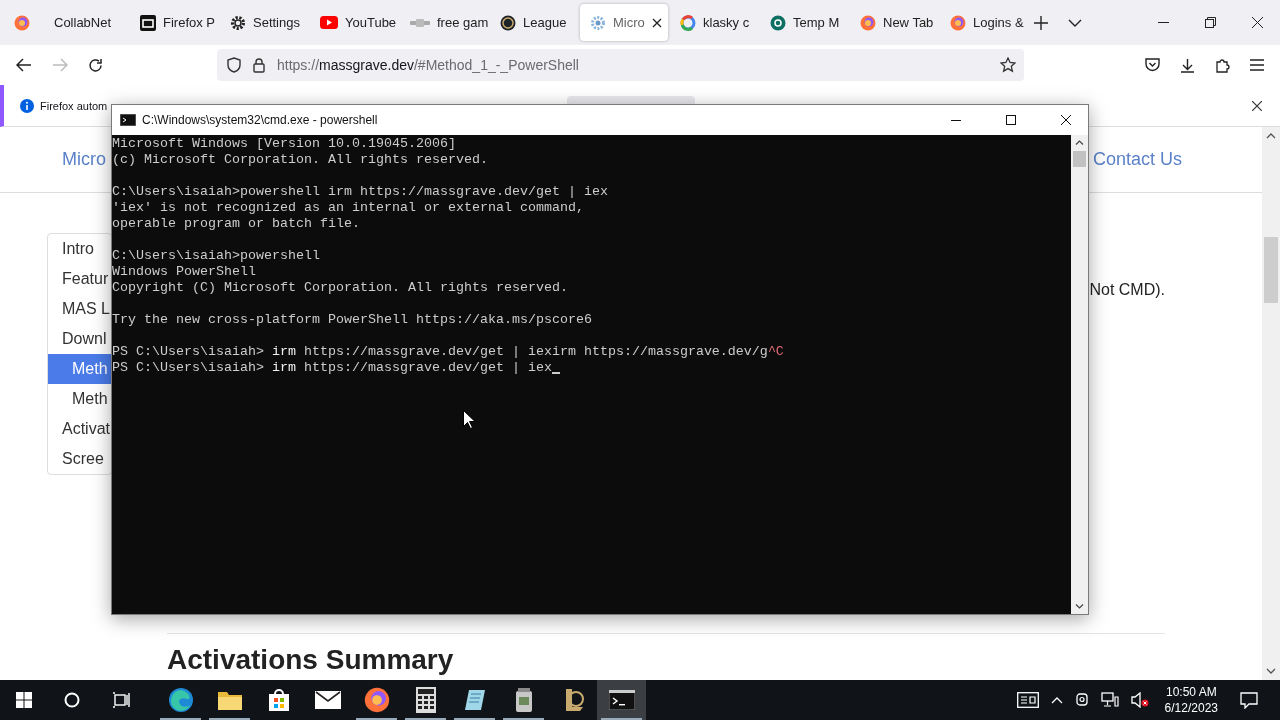  What do you see at coordinates (79, 279) in the screenshot?
I see `sidebar-item: Featur` at bounding box center [79, 279].